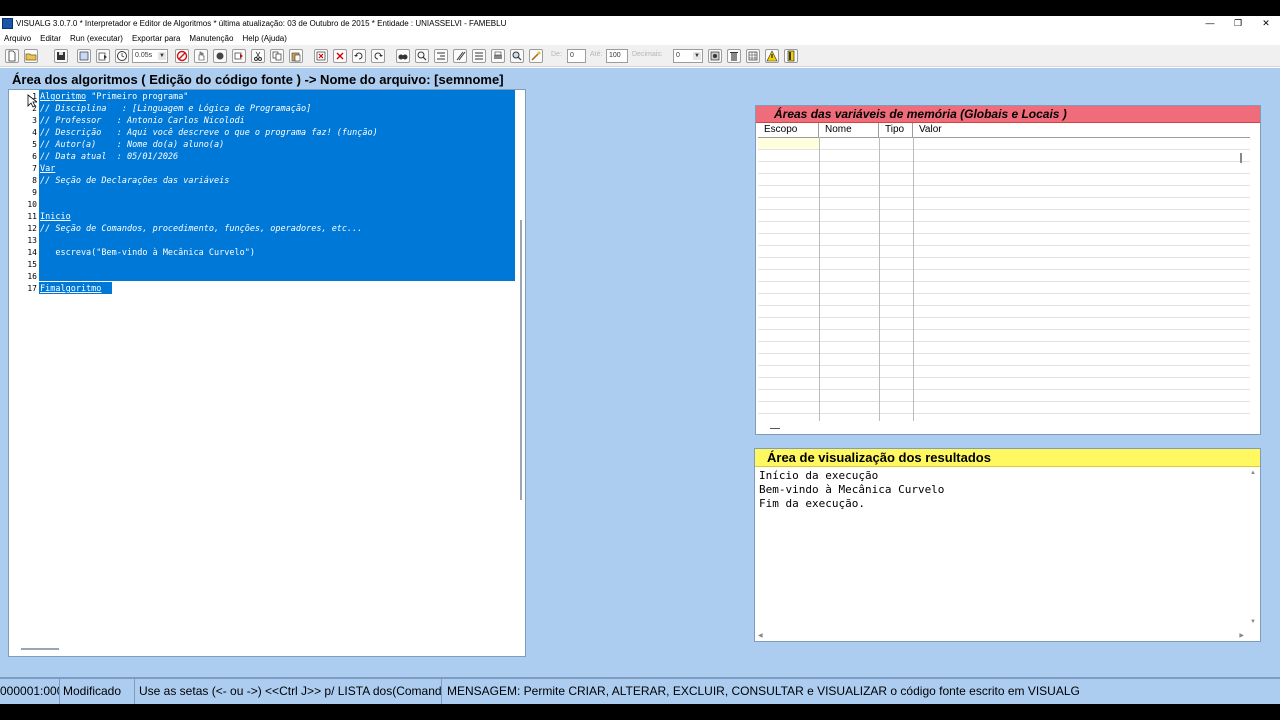  Describe the element at coordinates (772, 56) in the screenshot. I see `warning-icon` at that location.